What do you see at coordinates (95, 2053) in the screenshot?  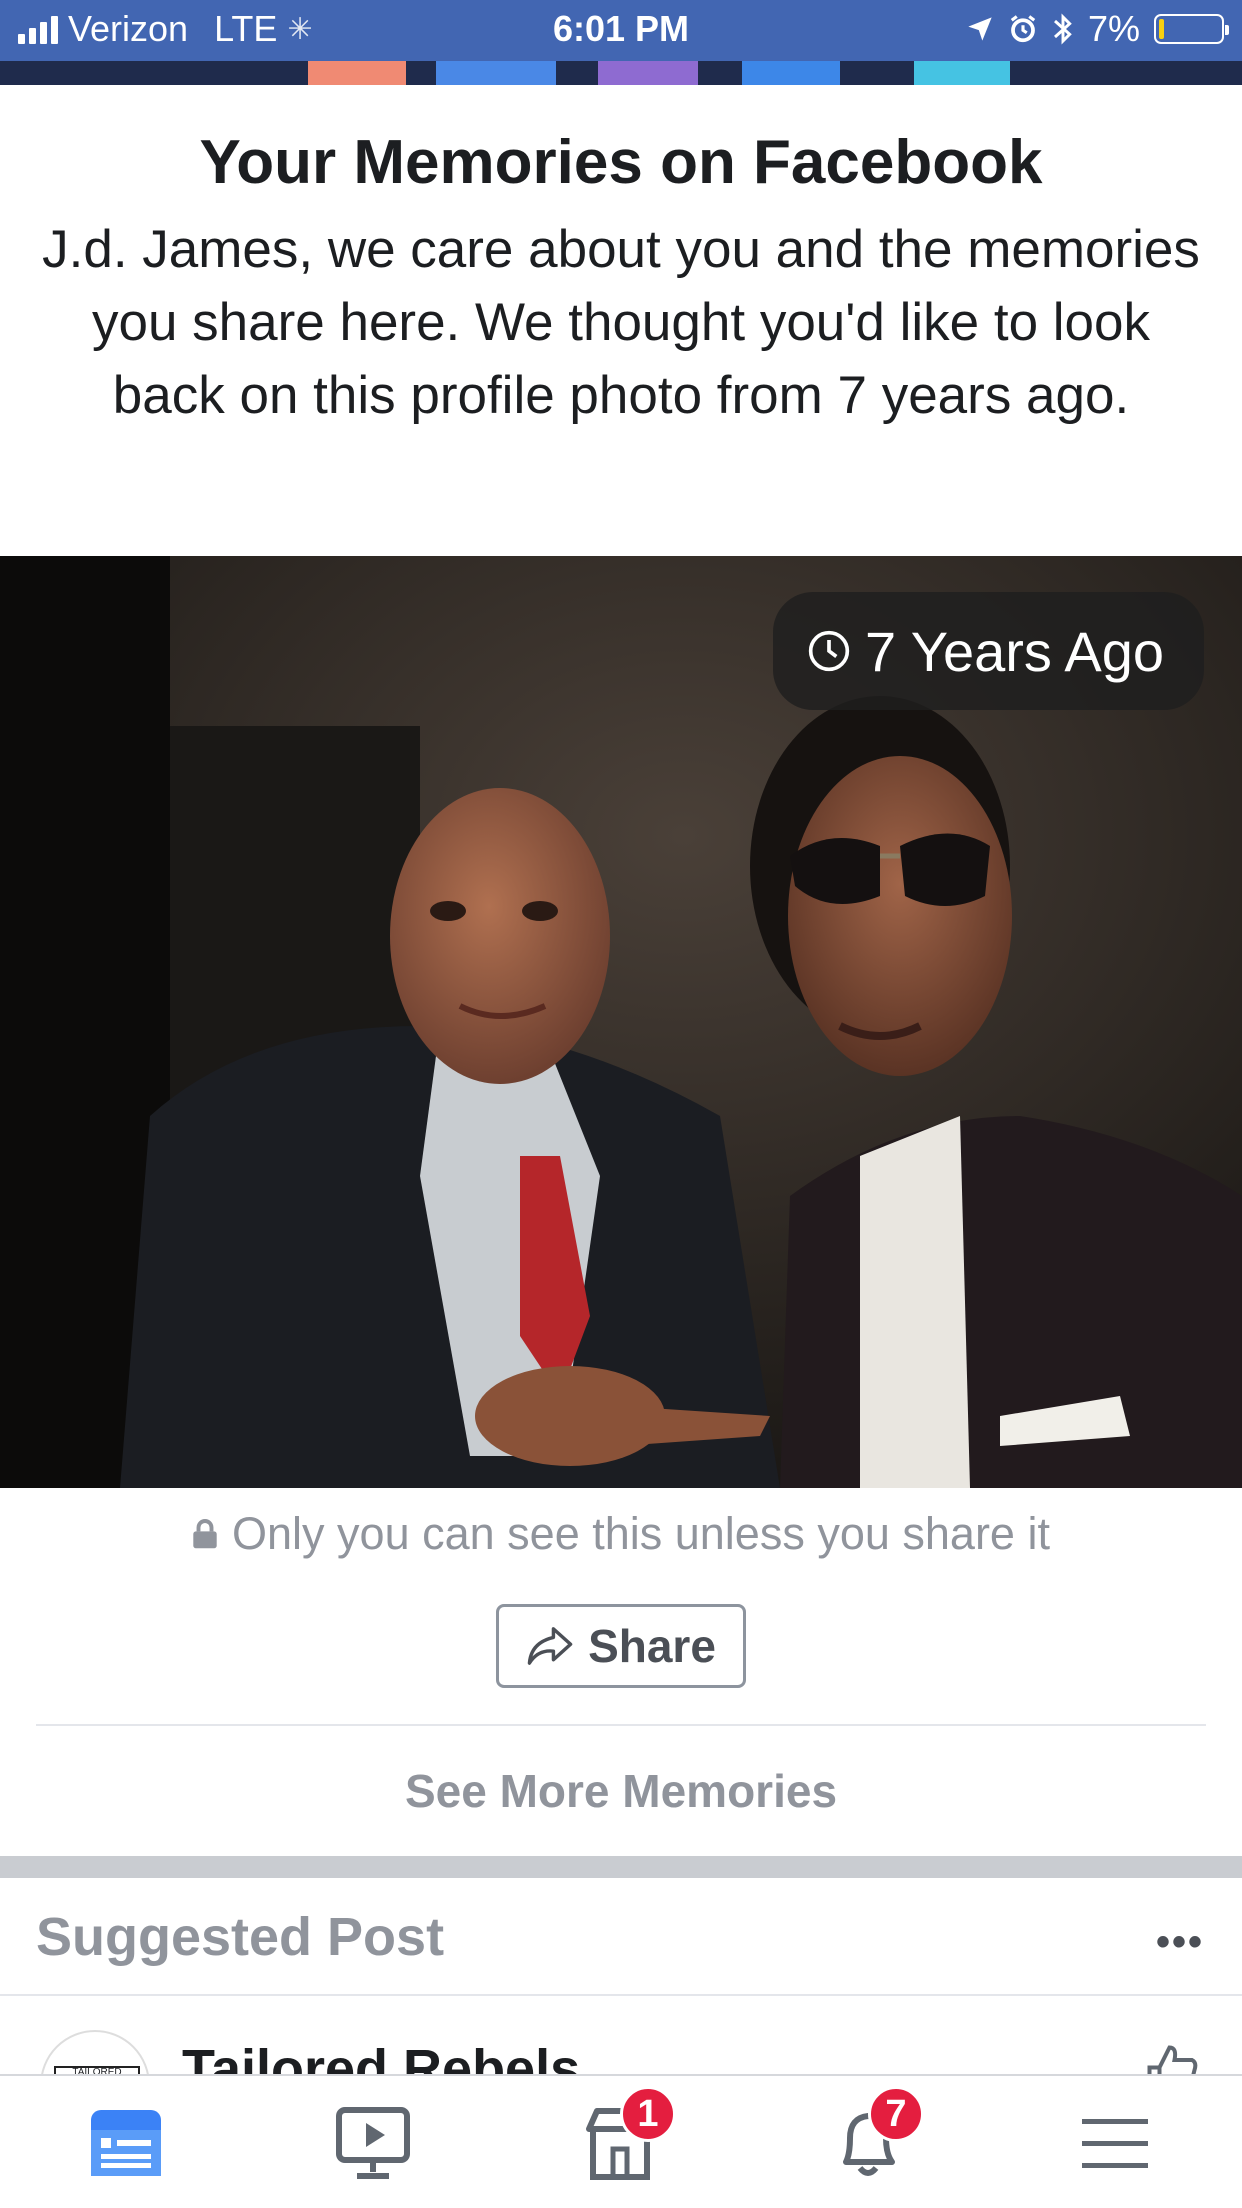 I see `page-avatar: TAILORED REBELS` at bounding box center [95, 2053].